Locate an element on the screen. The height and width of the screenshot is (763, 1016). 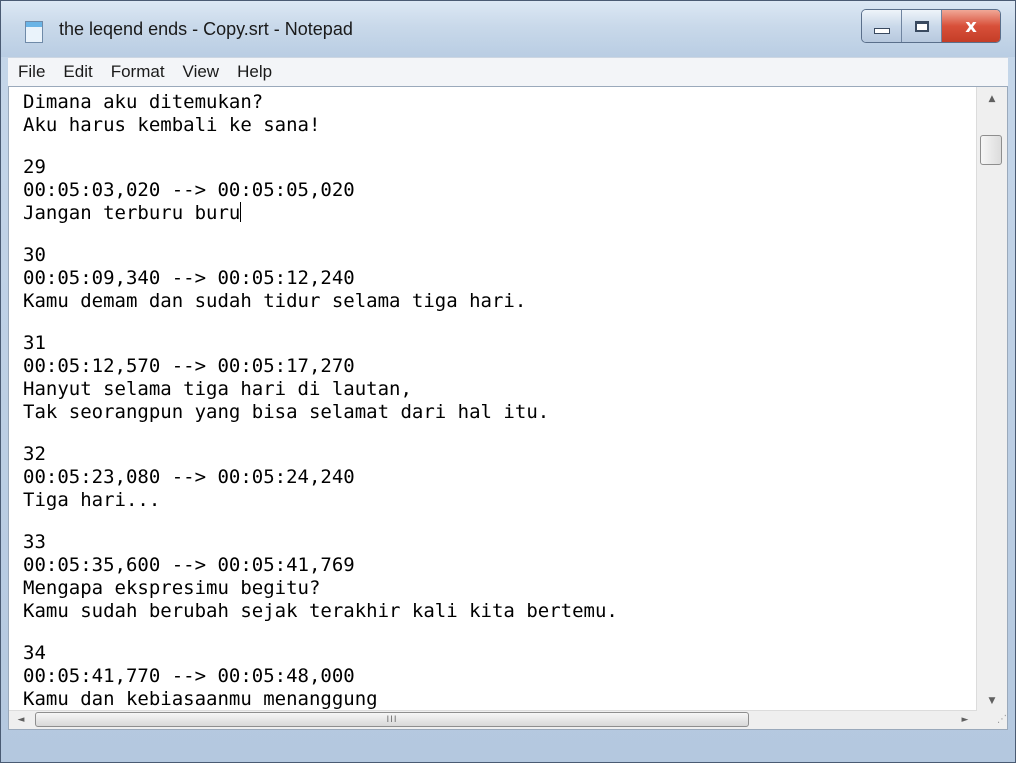
text-line: 00:05:41,770 --> 00:05:48,000 is located at coordinates (189, 676).